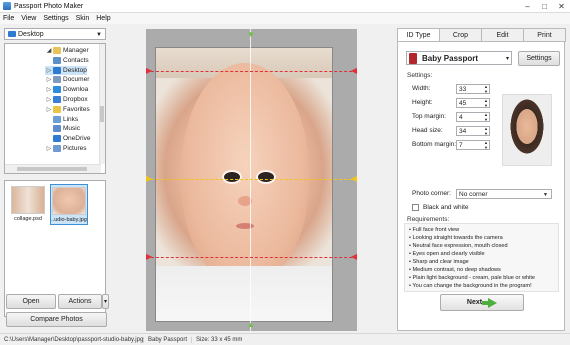  What do you see at coordinates (67, 60) in the screenshot?
I see `tree-item: Contacts` at bounding box center [67, 60].